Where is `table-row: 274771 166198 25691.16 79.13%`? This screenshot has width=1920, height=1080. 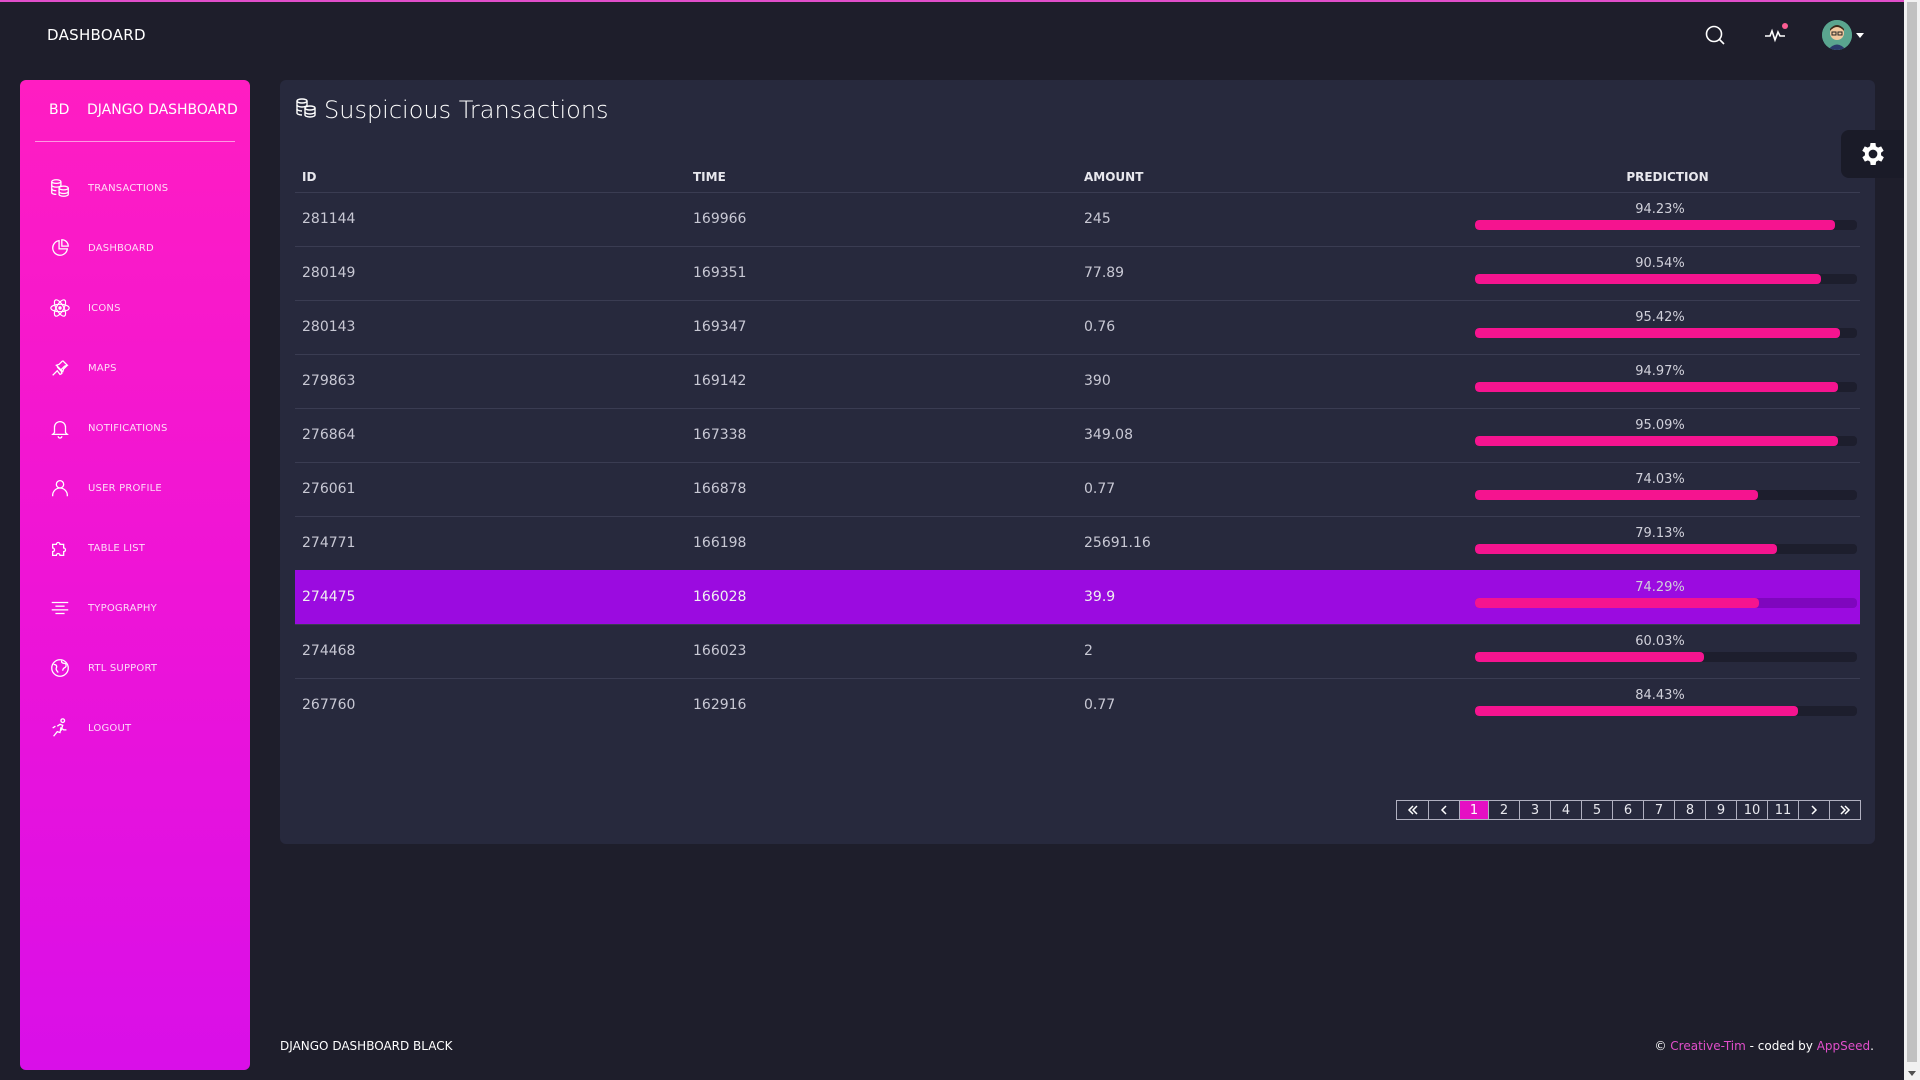
table-row: 274771 166198 25691.16 79.13% is located at coordinates (1077, 542).